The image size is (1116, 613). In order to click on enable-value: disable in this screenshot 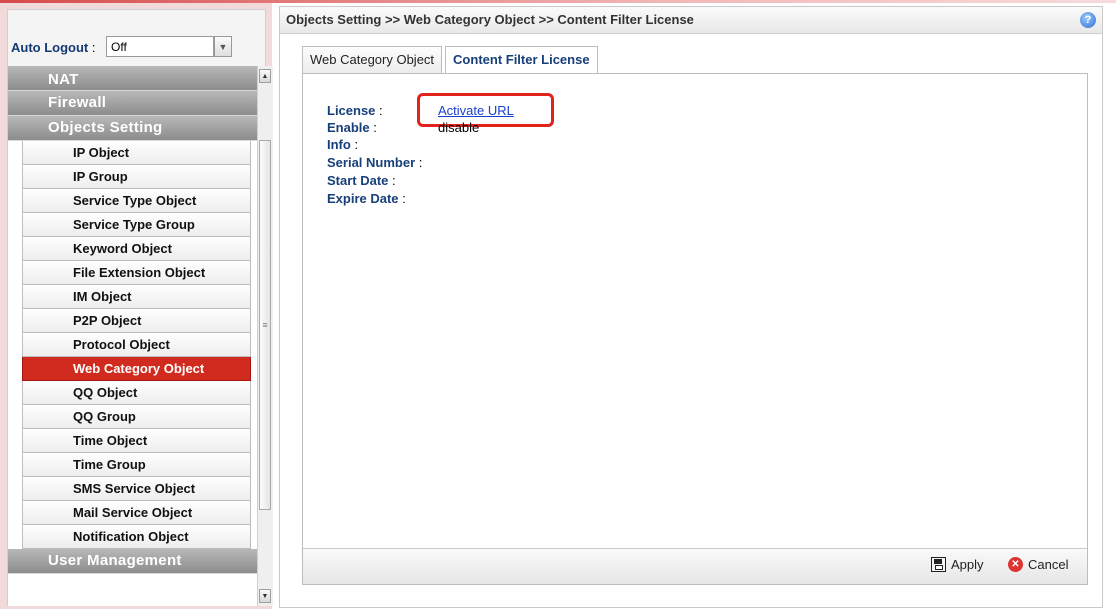, I will do `click(459, 127)`.